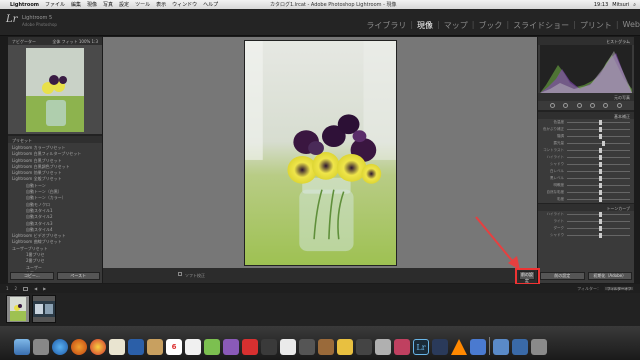  What do you see at coordinates (212, 347) in the screenshot?
I see `messages-icon` at bounding box center [212, 347].